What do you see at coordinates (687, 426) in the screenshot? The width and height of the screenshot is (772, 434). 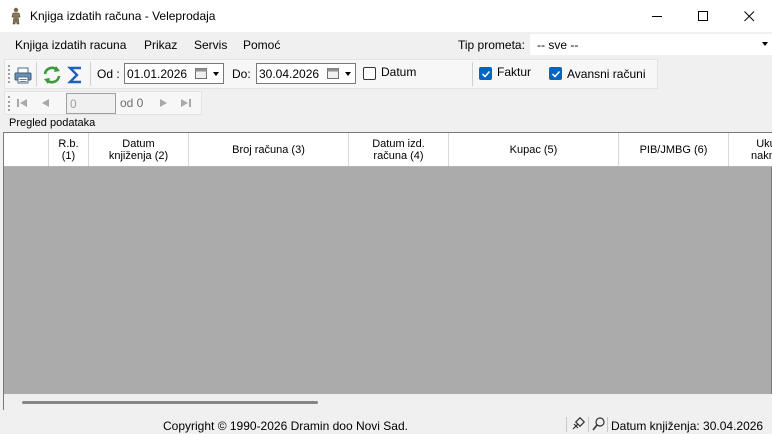 I see `datum-knjizenja-status: Datum knjiženja: 30.04.2026` at bounding box center [687, 426].